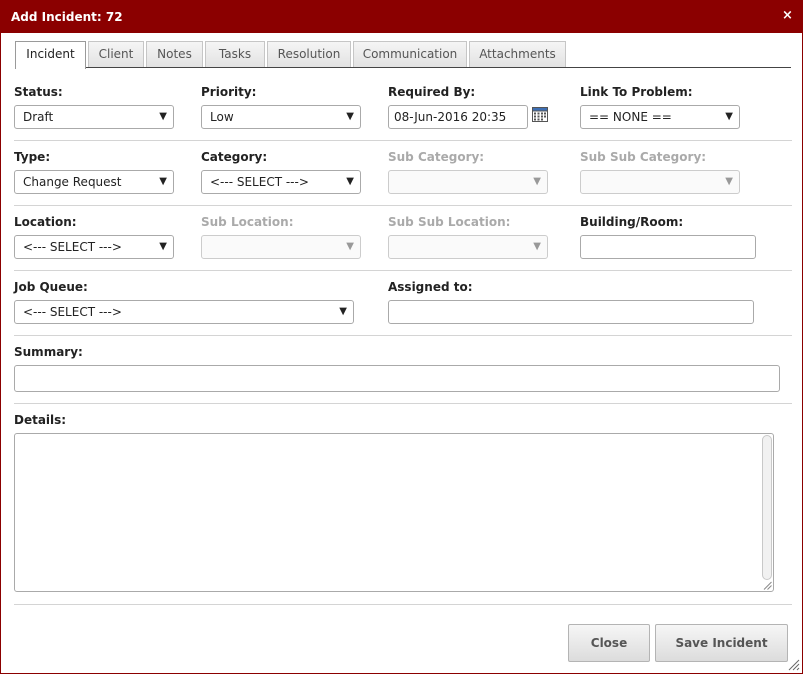  I want to click on sub-sub-category-label: Sub Sub Category:, so click(643, 157).